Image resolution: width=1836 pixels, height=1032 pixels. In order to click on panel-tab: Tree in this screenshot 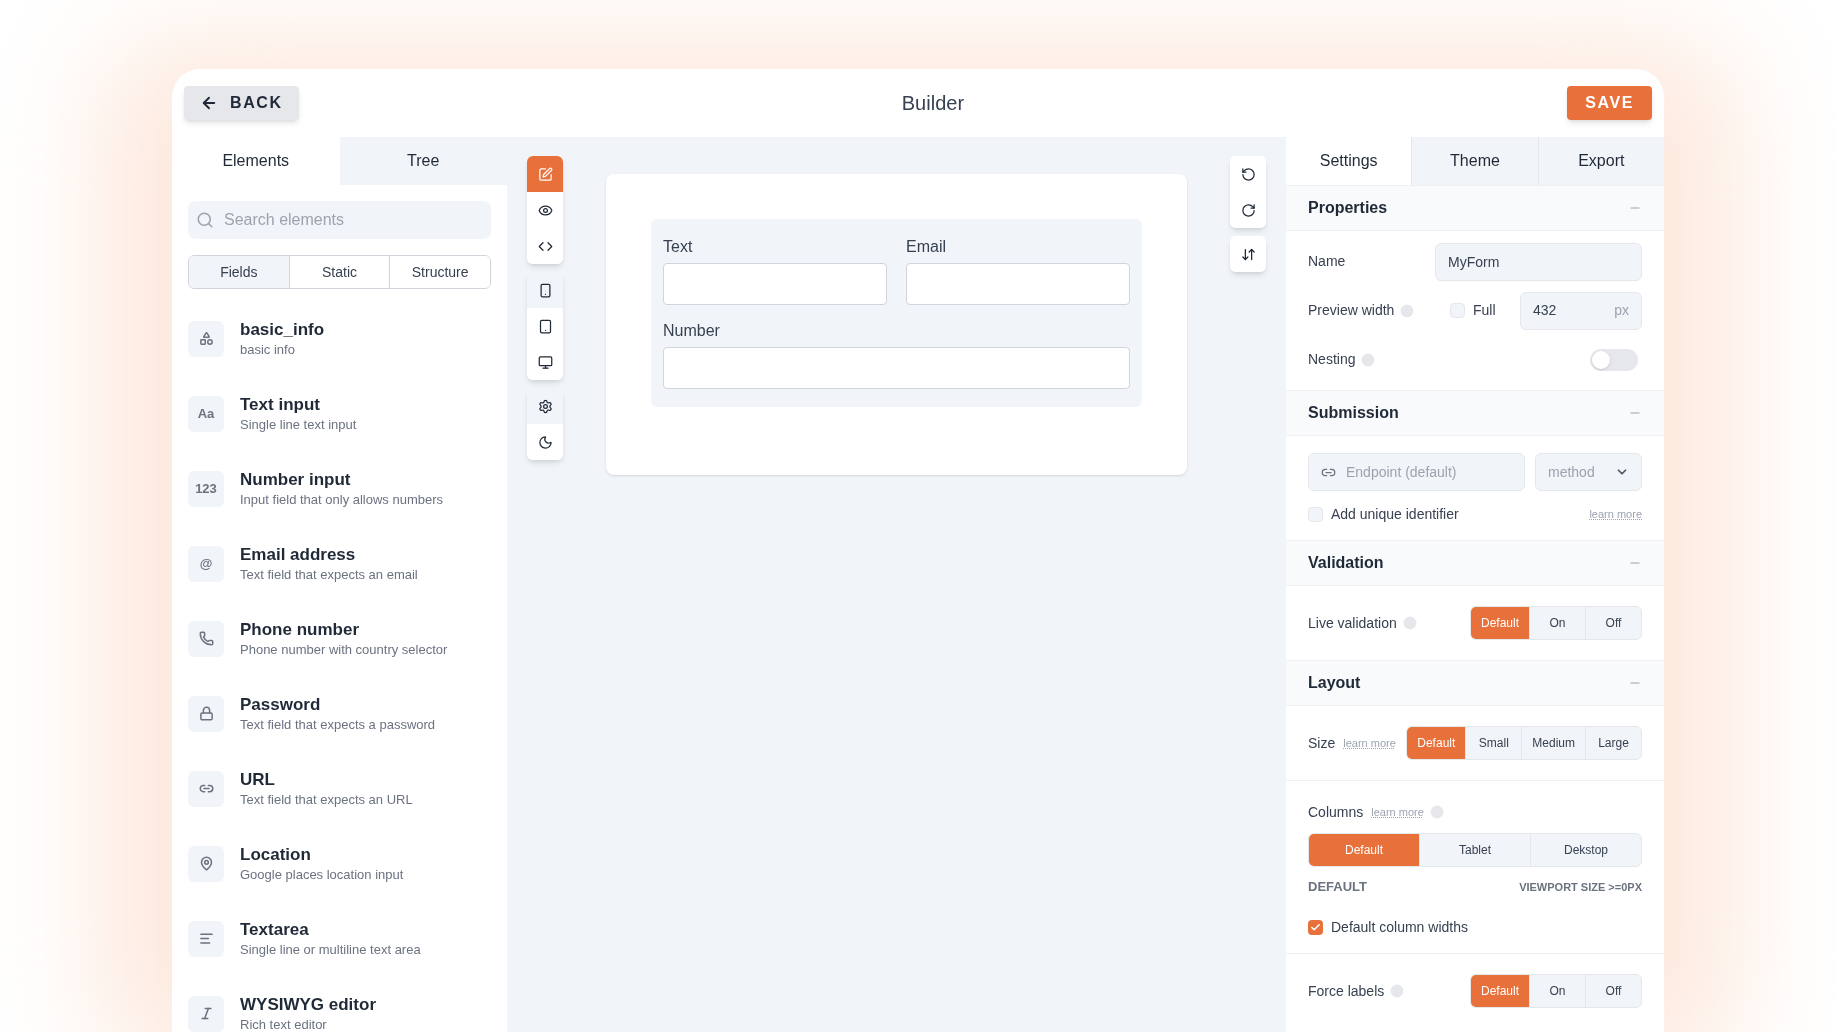, I will do `click(423, 161)`.